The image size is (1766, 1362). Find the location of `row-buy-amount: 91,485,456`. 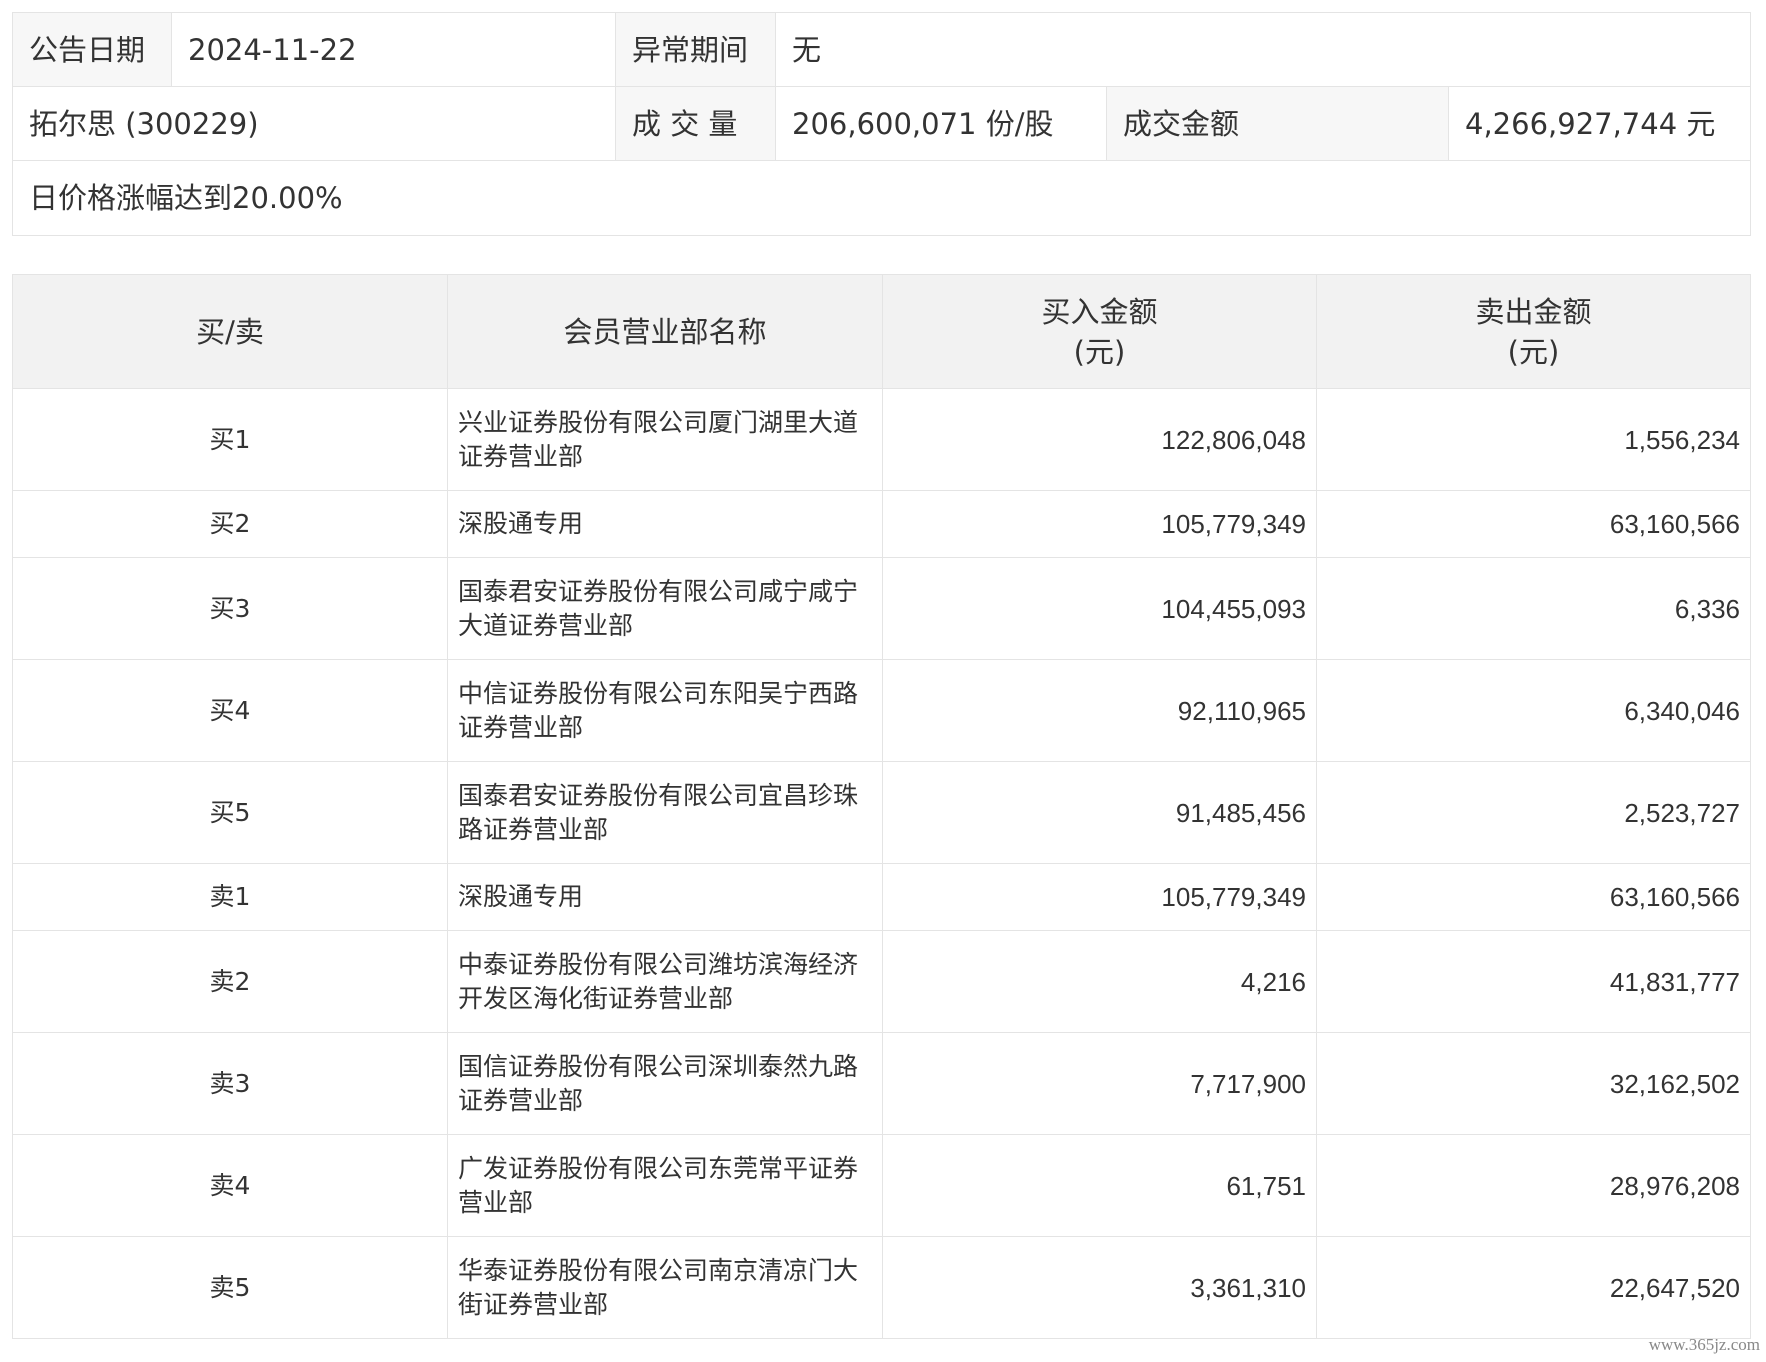

row-buy-amount: 91,485,456 is located at coordinates (1099, 812).